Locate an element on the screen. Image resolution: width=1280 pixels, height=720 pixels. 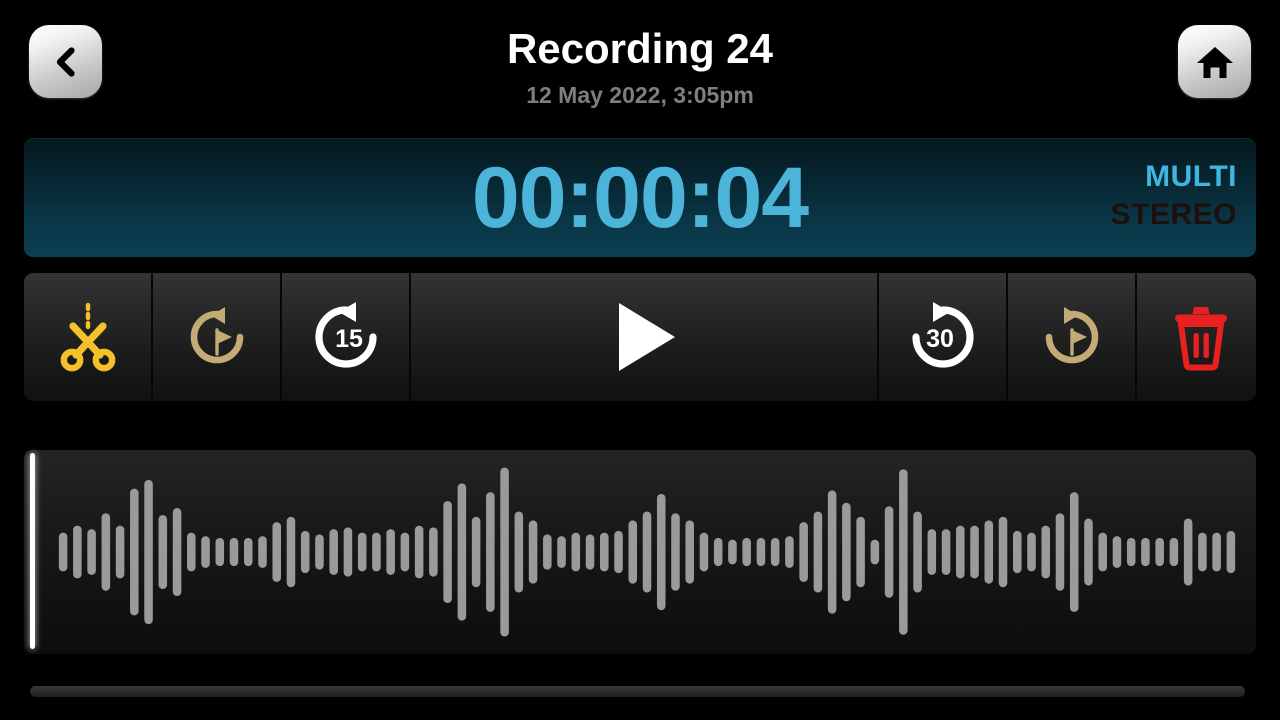
playhead-indicator is located at coordinates (32, 551).